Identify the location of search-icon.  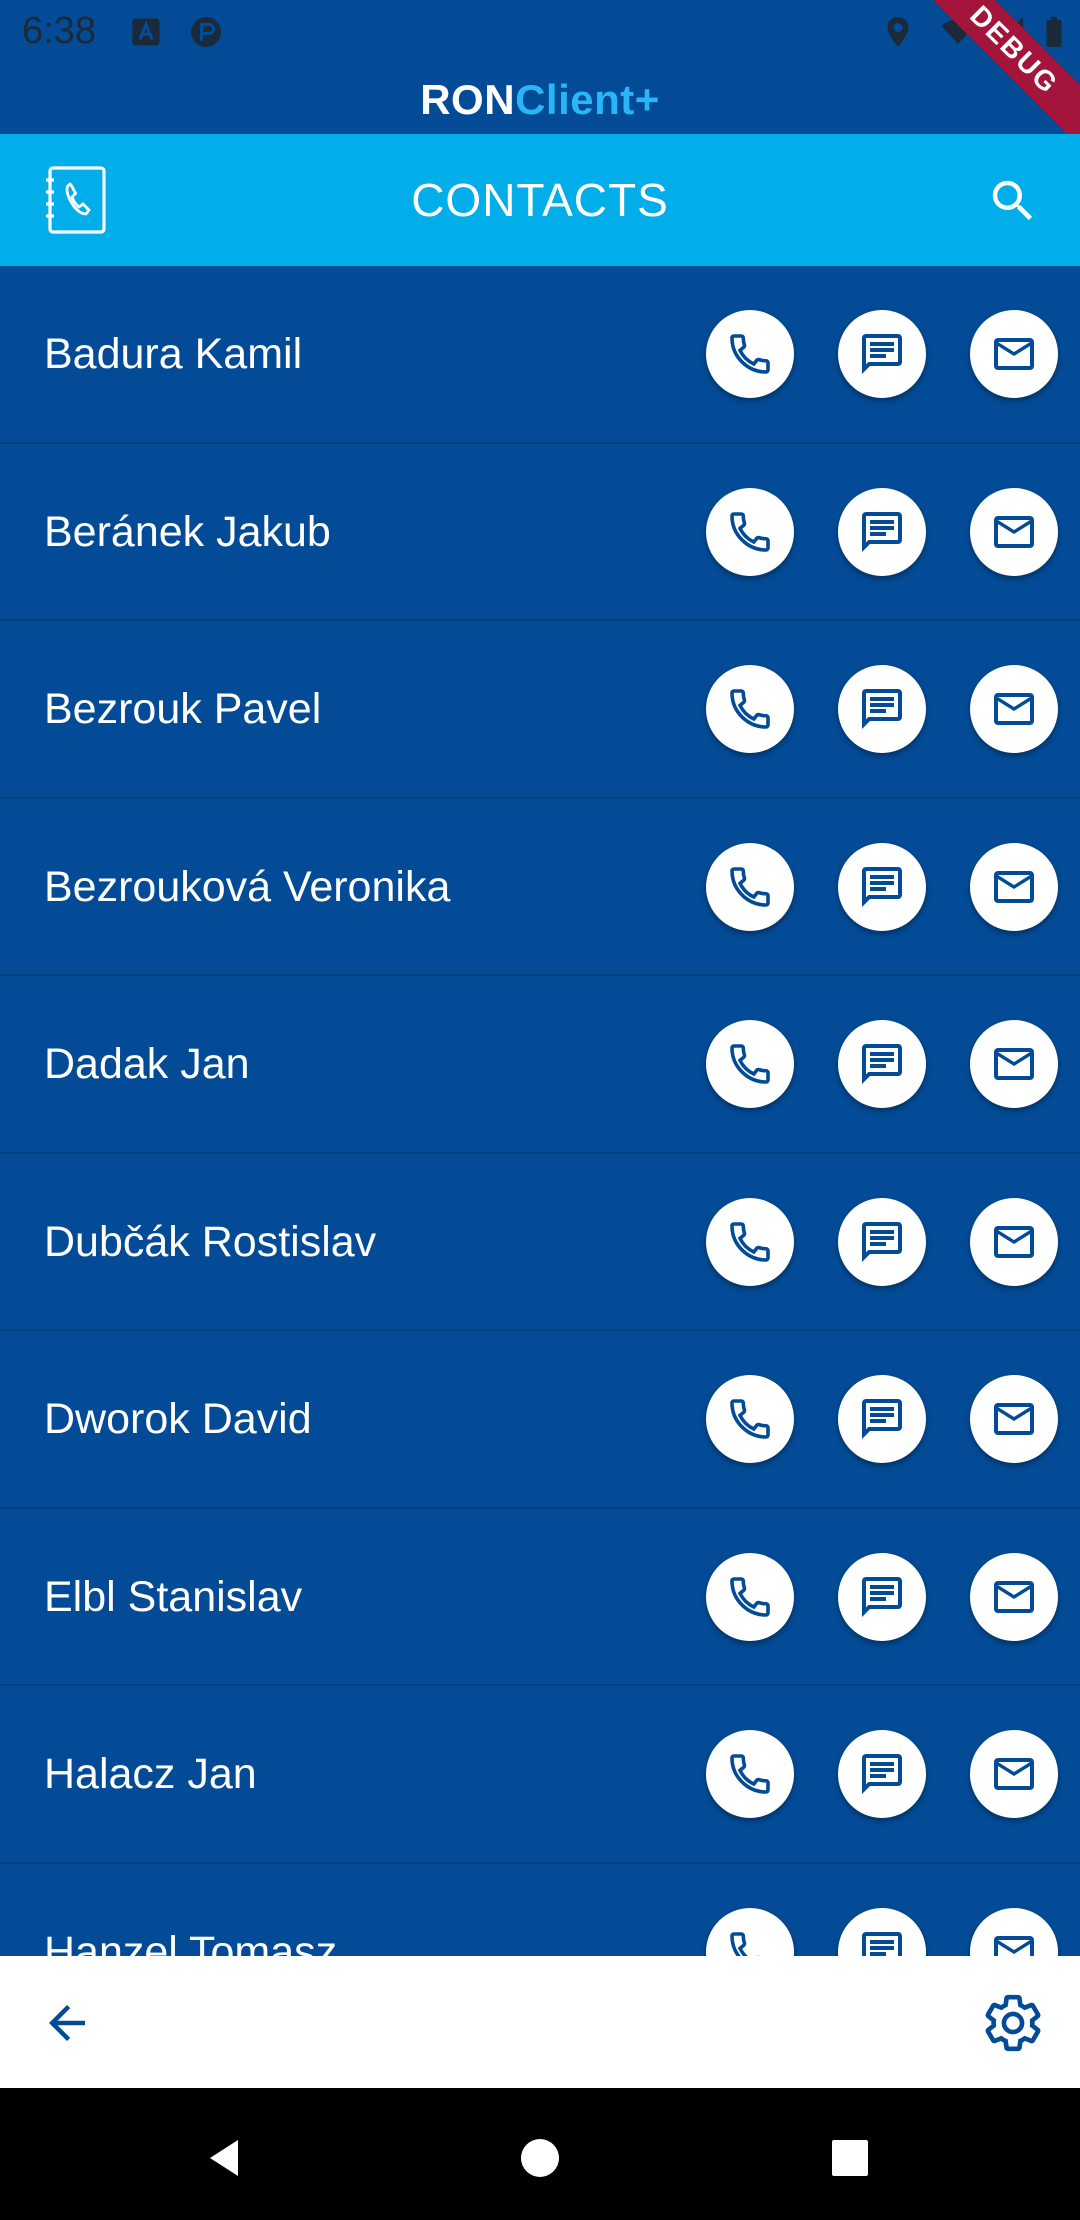
(1013, 201).